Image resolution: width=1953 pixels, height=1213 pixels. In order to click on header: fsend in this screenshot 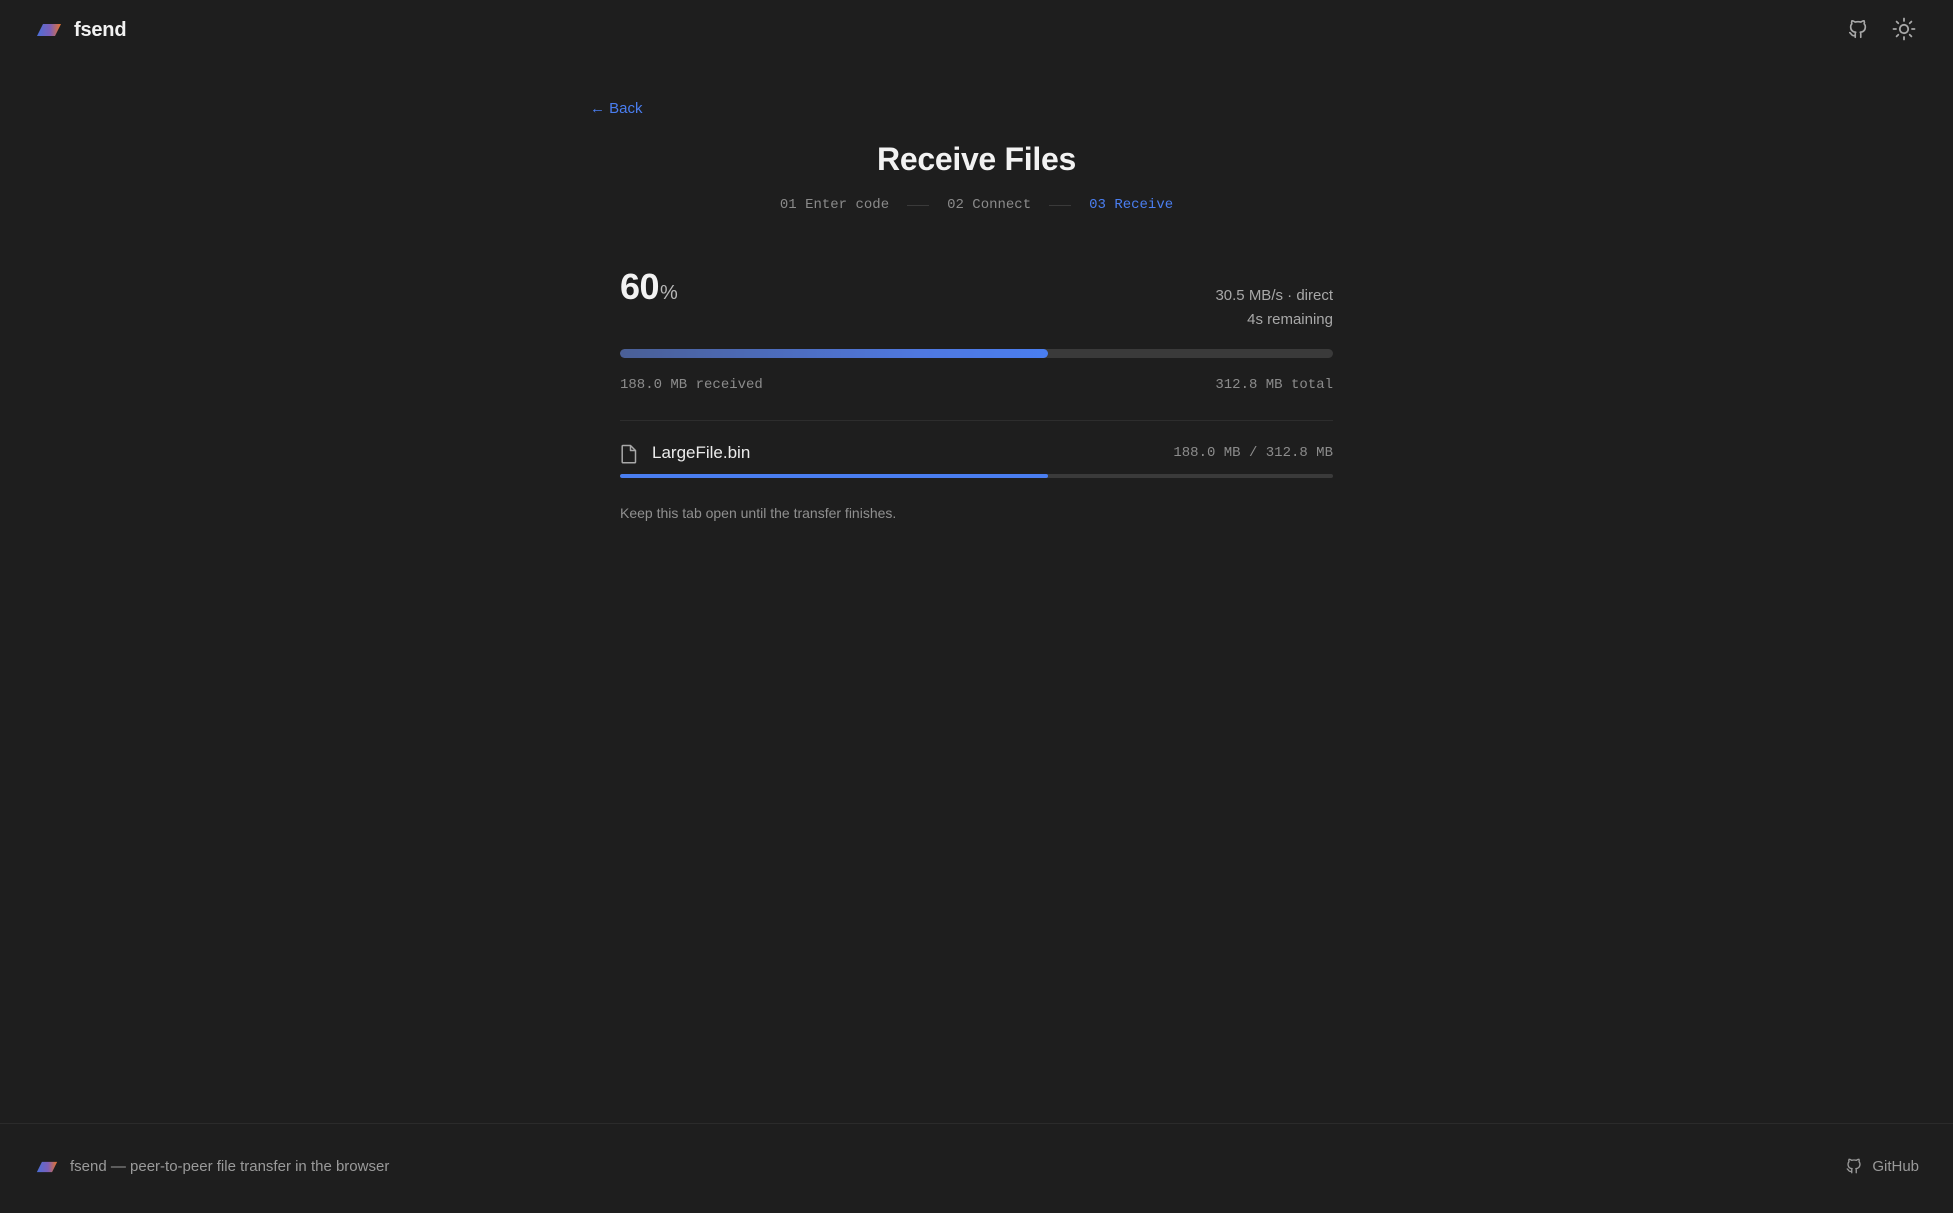, I will do `click(976, 30)`.